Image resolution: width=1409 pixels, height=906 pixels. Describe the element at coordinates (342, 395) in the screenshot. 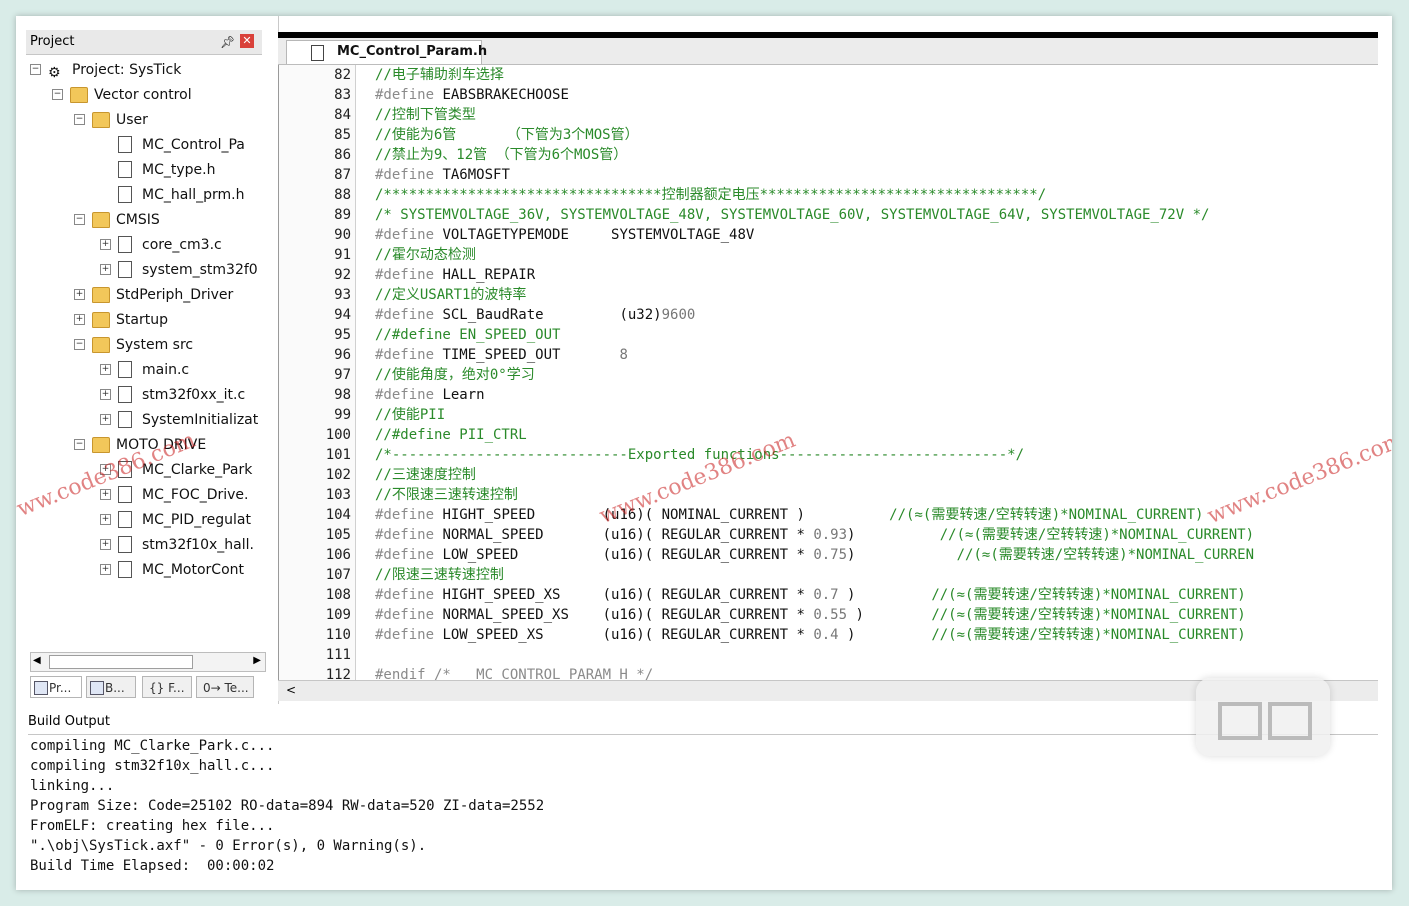

I see `line-number: 98` at that location.